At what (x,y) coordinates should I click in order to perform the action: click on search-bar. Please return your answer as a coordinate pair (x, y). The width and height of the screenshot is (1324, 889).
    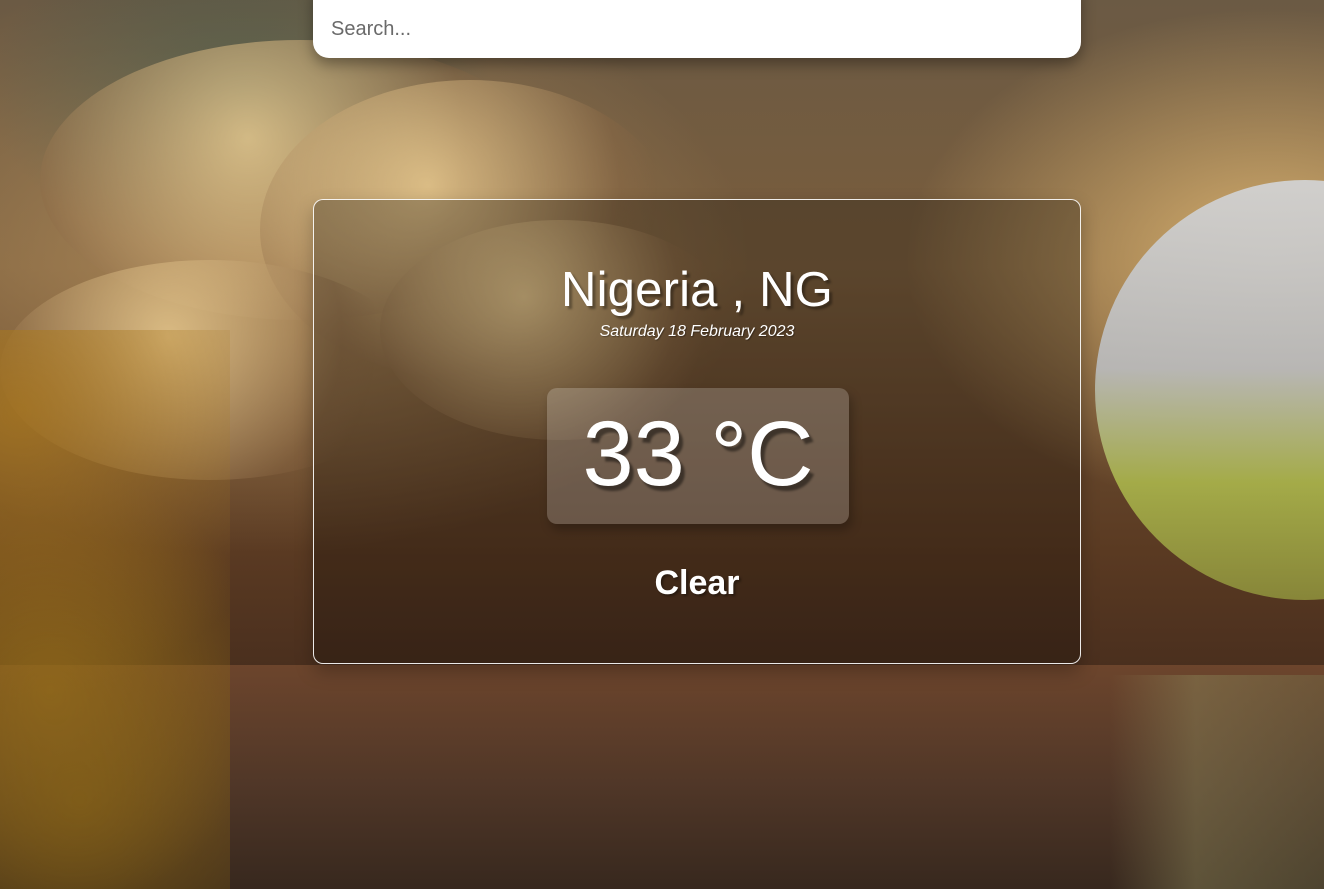
    Looking at the image, I should click on (697, 29).